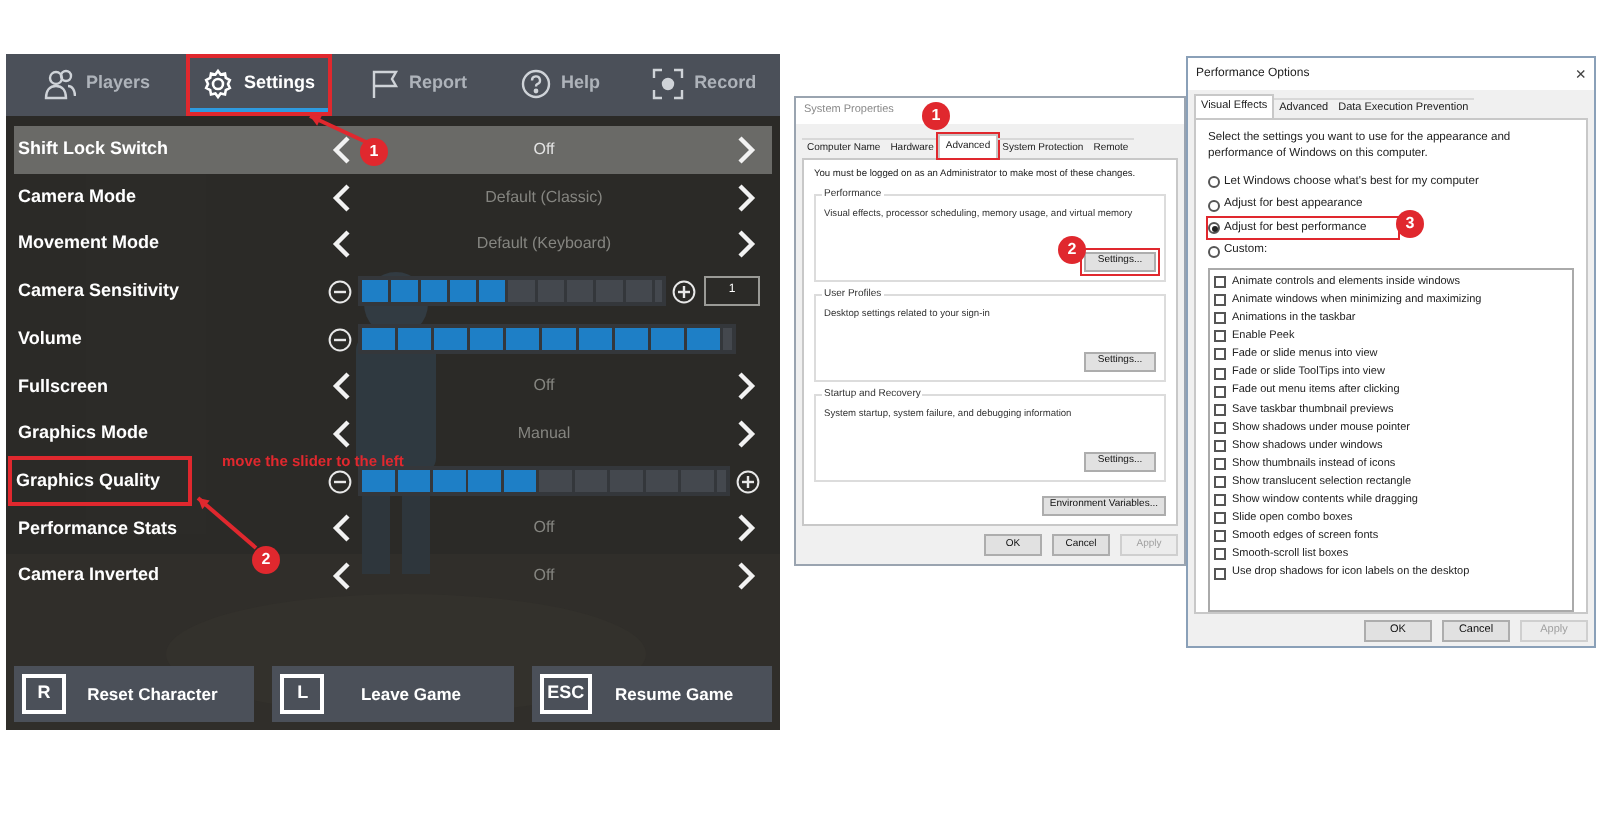 Image resolution: width=1600 pixels, height=840 pixels. I want to click on key-label: R, so click(44, 694).